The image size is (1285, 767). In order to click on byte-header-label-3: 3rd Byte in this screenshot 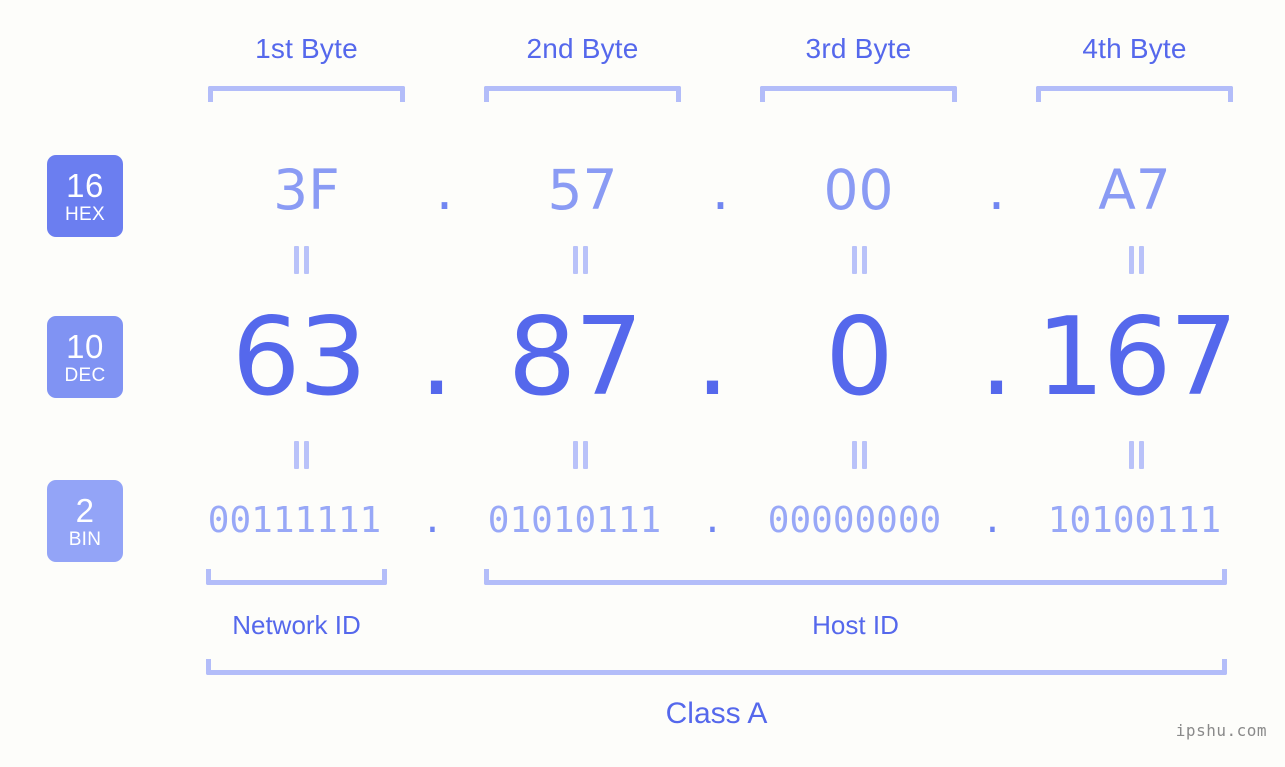, I will do `click(858, 48)`.